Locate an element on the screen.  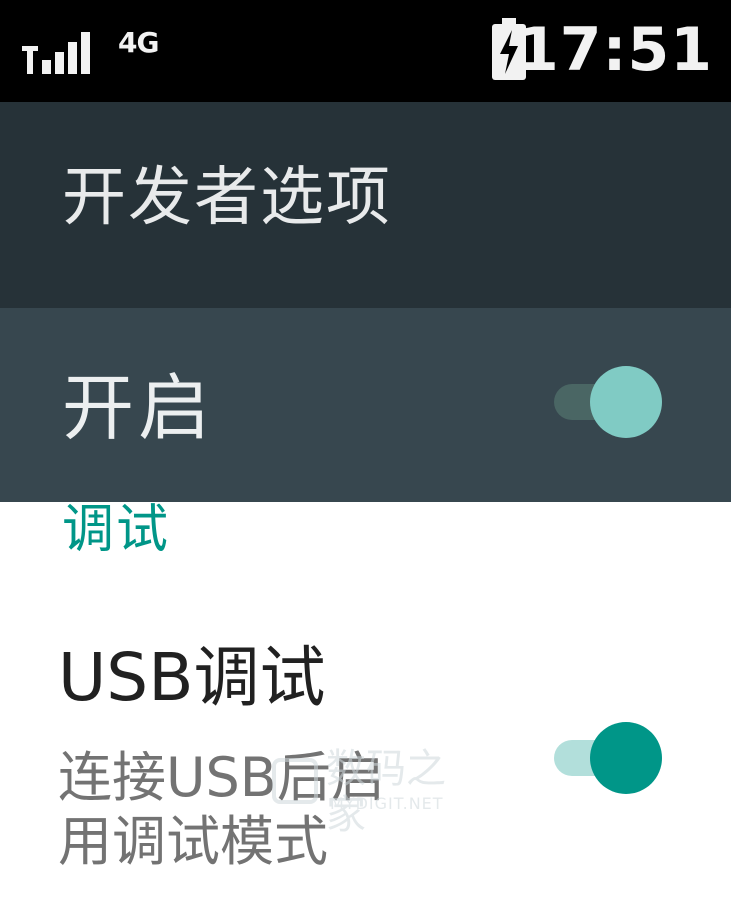
usb-debugging-title: USB调试 is located at coordinates (191, 678).